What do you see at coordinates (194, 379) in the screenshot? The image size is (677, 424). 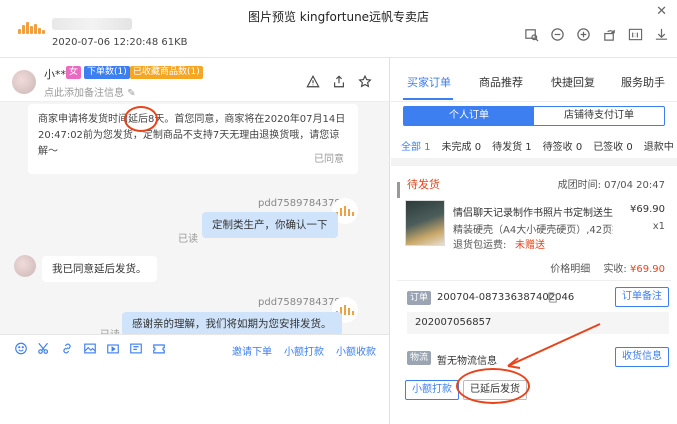 I see `chat-input-area: 邀请下单 小额打款 小额收款` at bounding box center [194, 379].